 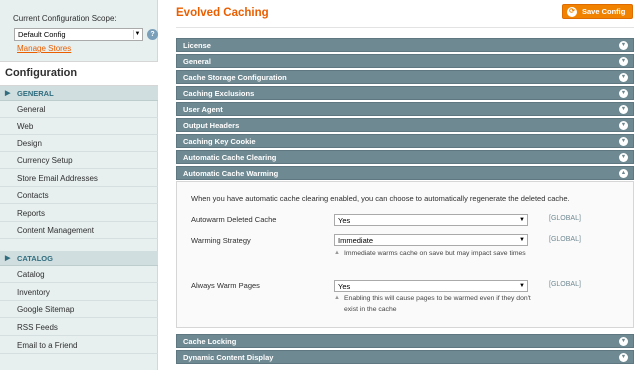 What do you see at coordinates (79, 126) in the screenshot?
I see `sidebar-item-web: Web` at bounding box center [79, 126].